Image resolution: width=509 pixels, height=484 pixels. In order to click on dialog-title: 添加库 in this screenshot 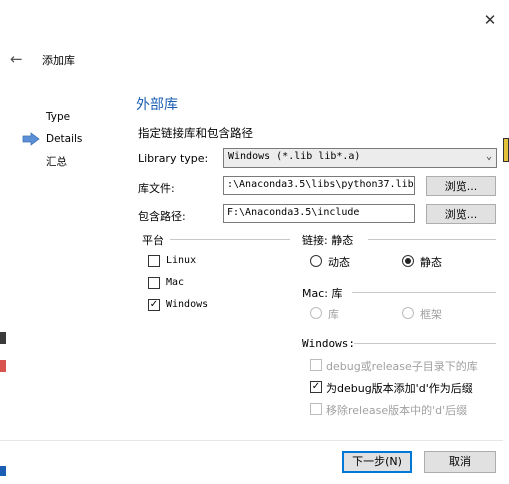, I will do `click(58, 60)`.